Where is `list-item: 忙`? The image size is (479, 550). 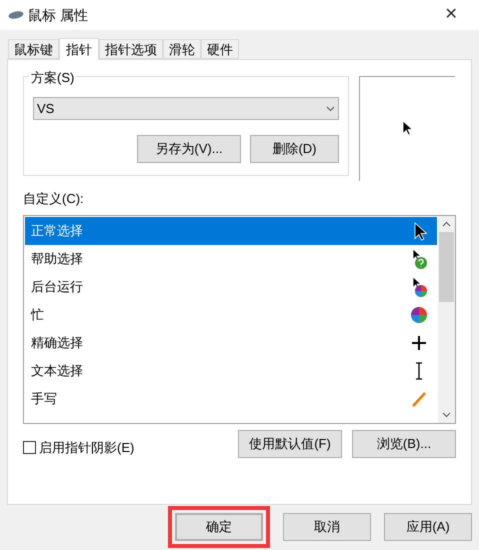 list-item: 忙 is located at coordinates (231, 314).